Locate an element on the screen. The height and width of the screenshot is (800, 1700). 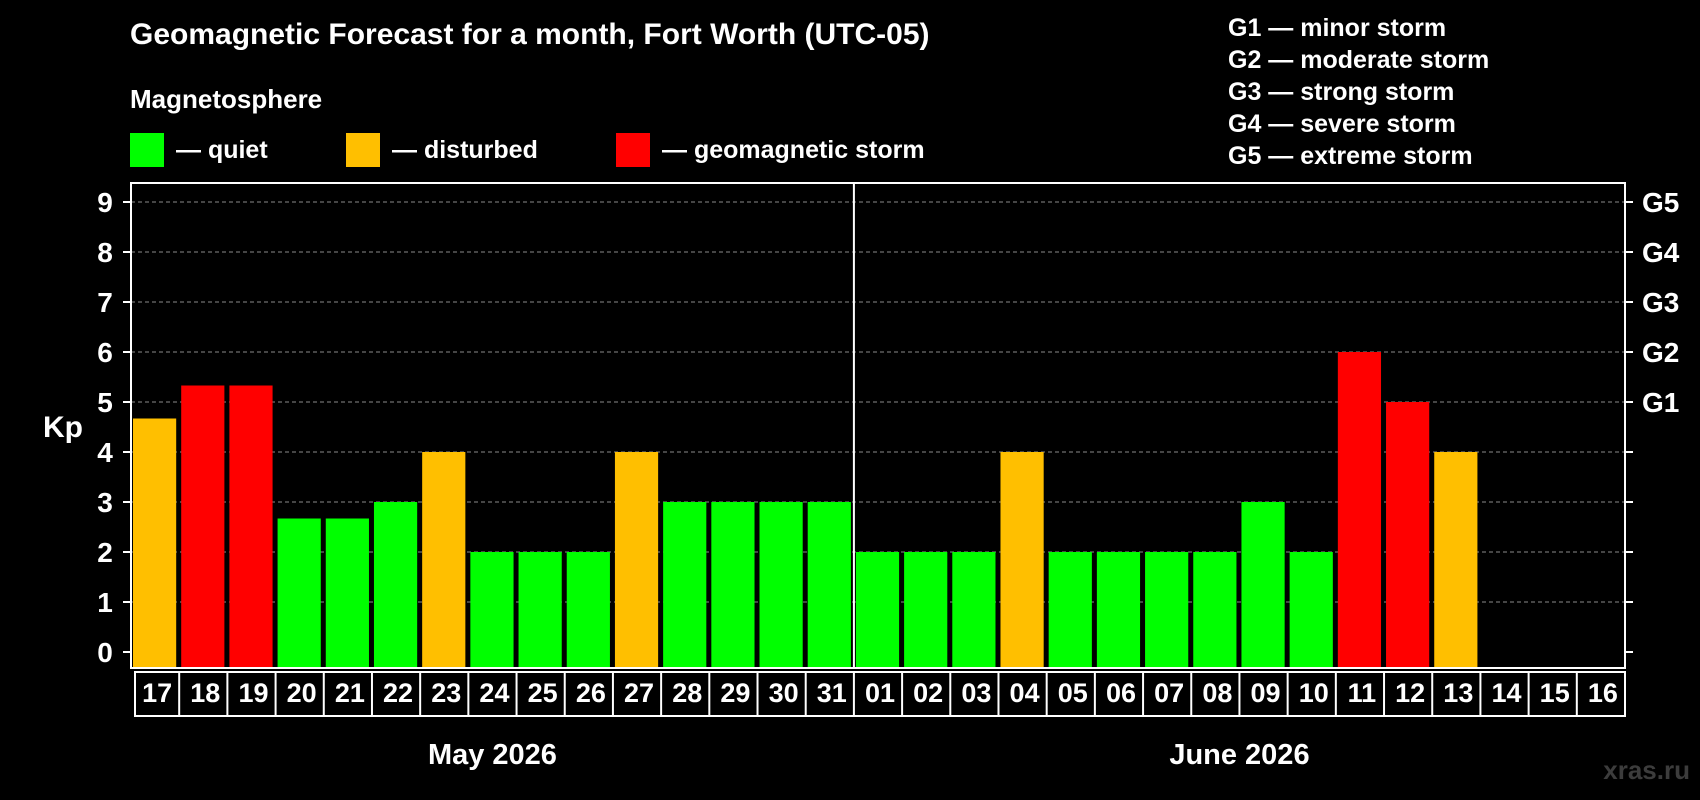
x-tick-label: 31 is located at coordinates (832, 693).